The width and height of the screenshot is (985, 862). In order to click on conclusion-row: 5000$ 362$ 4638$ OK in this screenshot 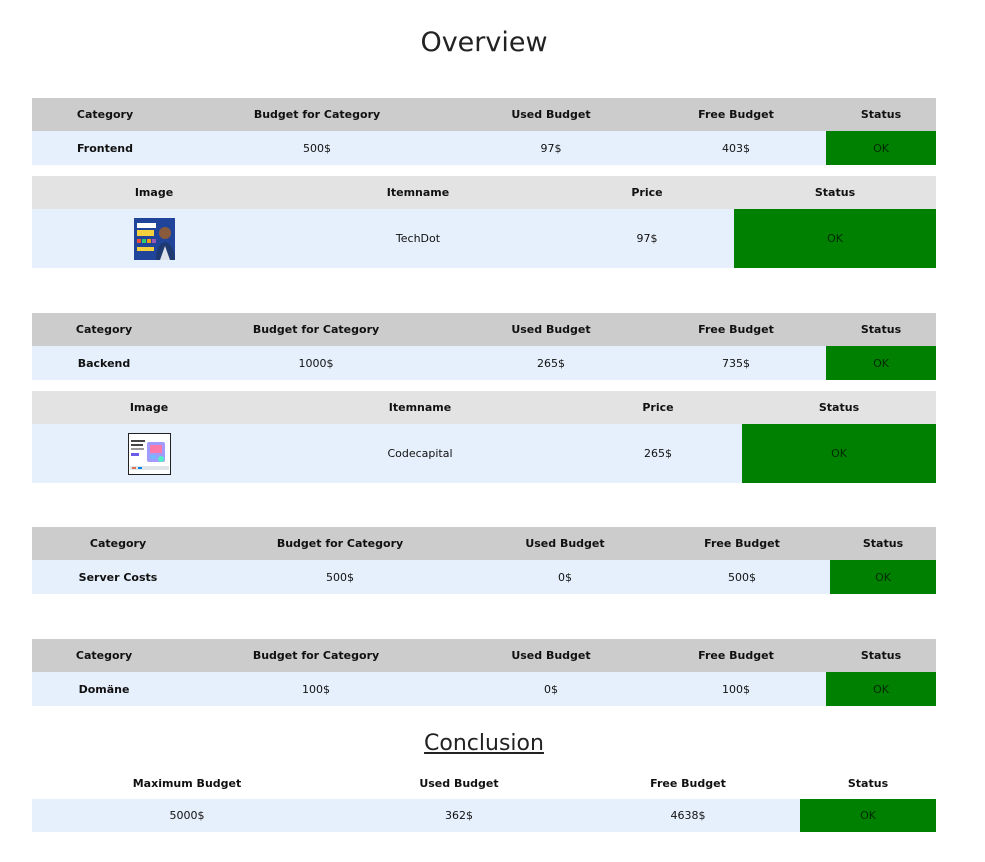, I will do `click(484, 815)`.